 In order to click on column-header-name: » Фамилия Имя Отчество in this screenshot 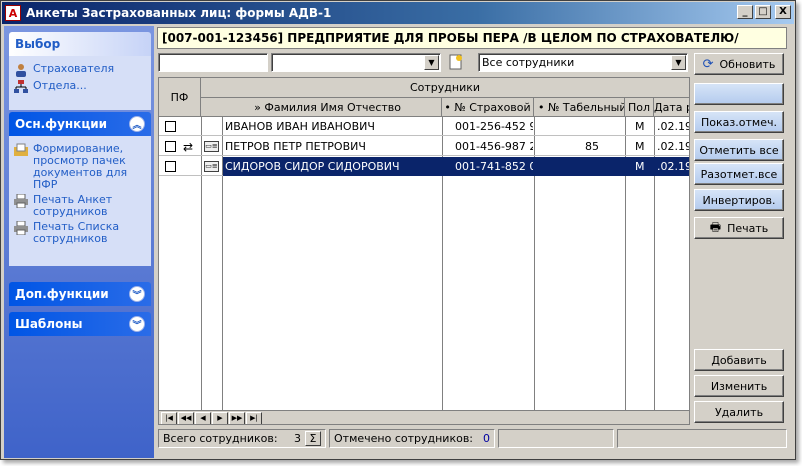, I will do `click(321, 107)`.